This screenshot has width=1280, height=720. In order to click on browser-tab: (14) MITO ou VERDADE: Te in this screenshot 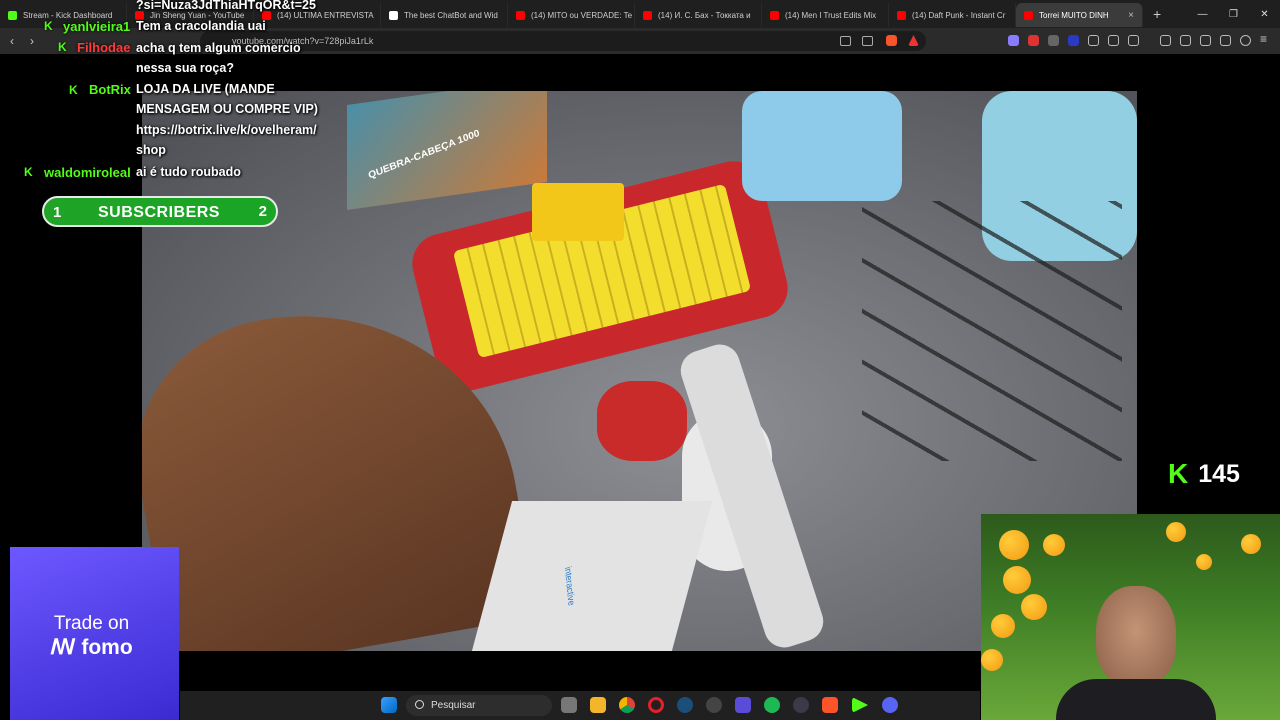, I will do `click(571, 15)`.